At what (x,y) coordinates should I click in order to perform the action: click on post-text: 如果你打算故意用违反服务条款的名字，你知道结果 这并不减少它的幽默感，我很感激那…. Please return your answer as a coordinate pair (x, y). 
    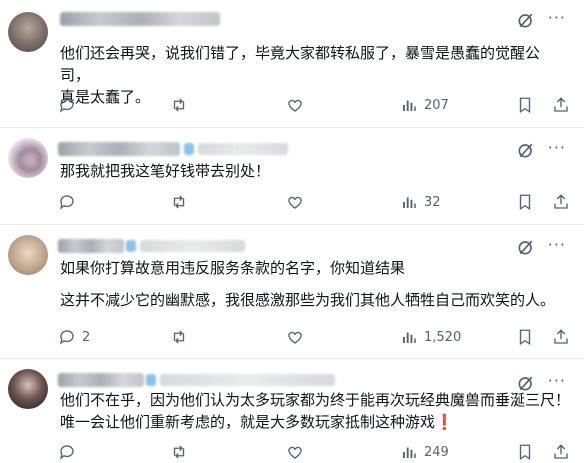
    Looking at the image, I should click on (312, 284).